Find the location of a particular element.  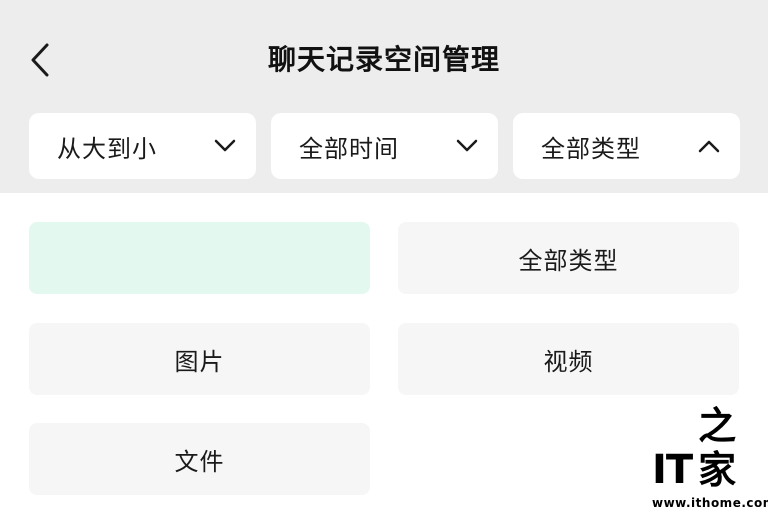

type-option-images: 图片 is located at coordinates (199, 359).